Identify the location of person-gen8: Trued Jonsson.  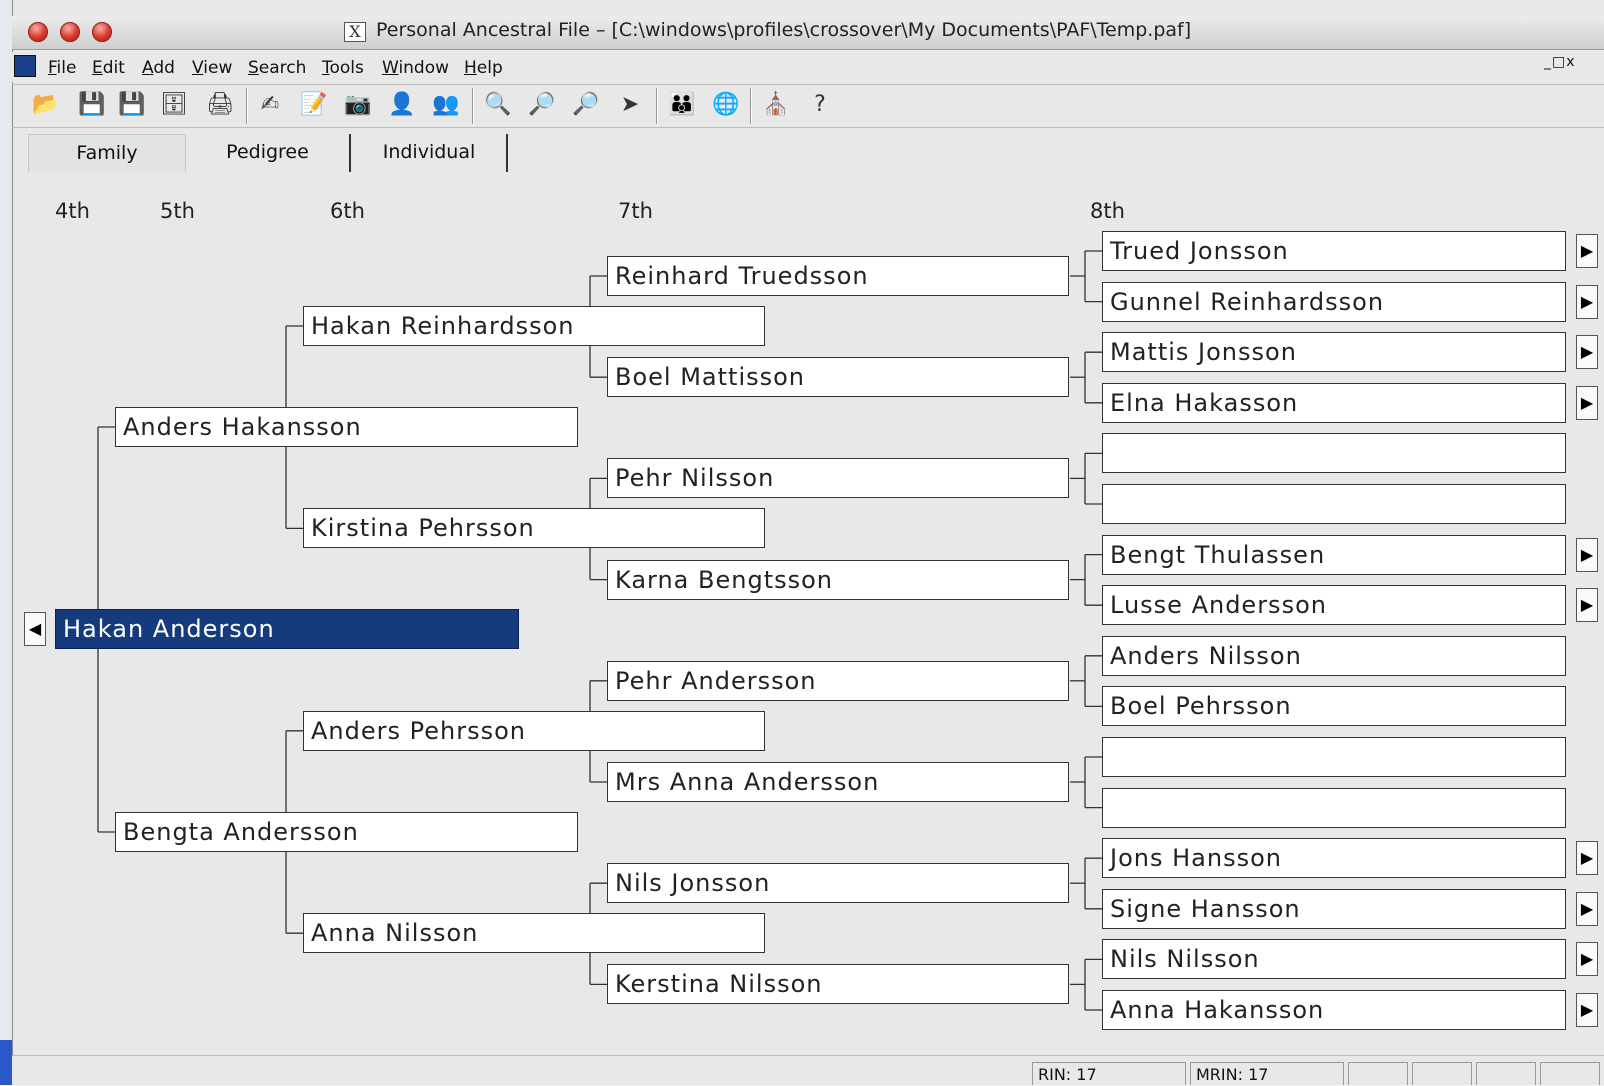
(1334, 251).